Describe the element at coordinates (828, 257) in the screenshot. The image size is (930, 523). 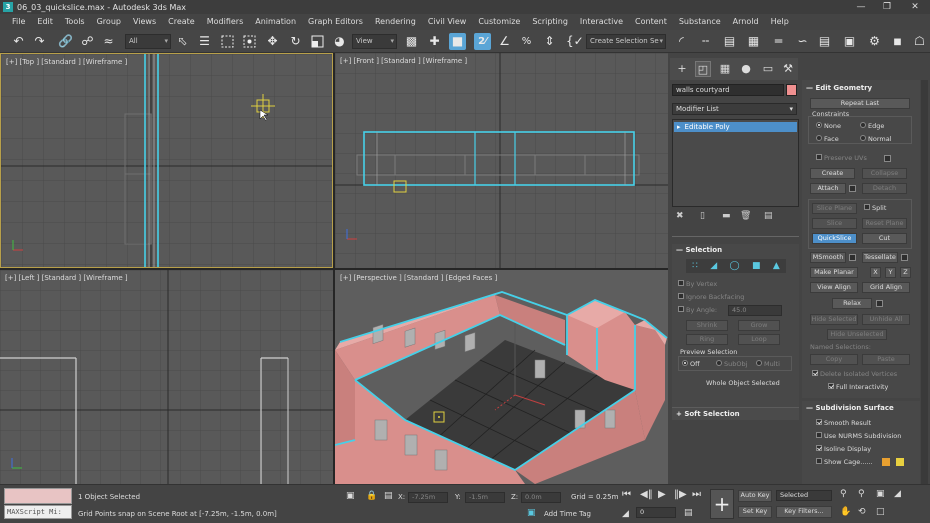
I see `msmooth-button: MSmooth` at that location.